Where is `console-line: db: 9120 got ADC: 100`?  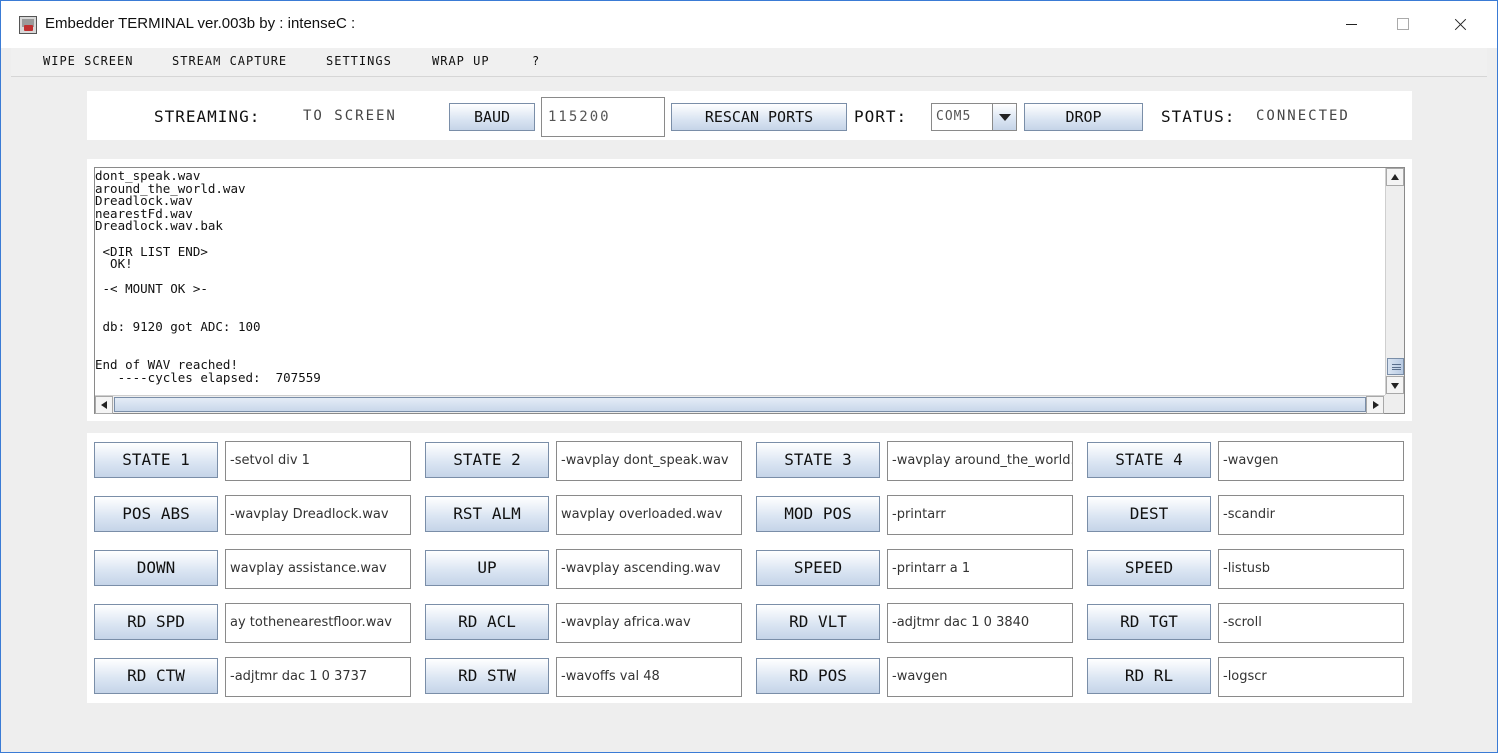
console-line: db: 9120 got ADC: 100 is located at coordinates (178, 327).